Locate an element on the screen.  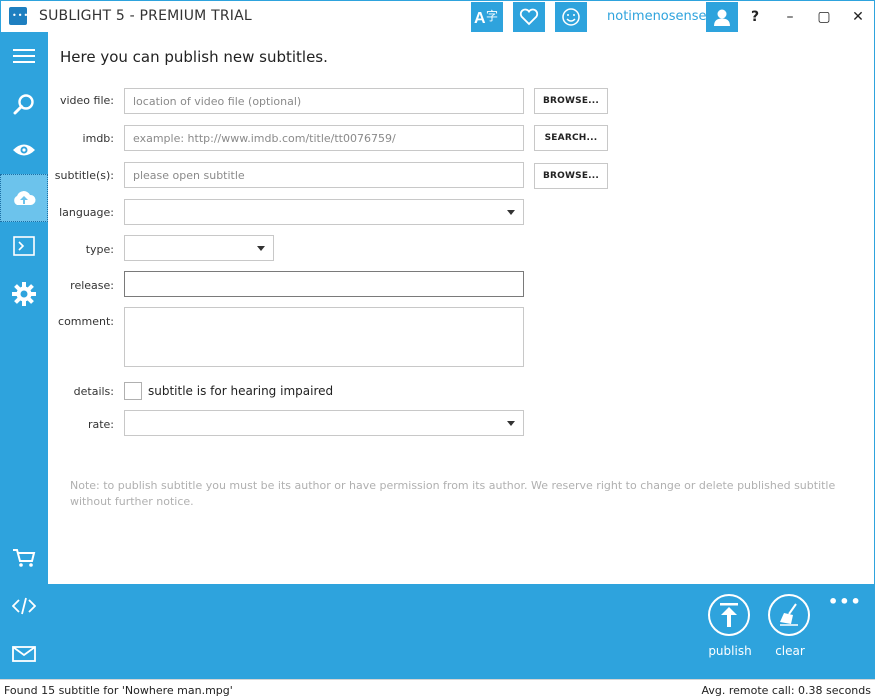
subtitles-label: subtitle(s): is located at coordinates (84, 175).